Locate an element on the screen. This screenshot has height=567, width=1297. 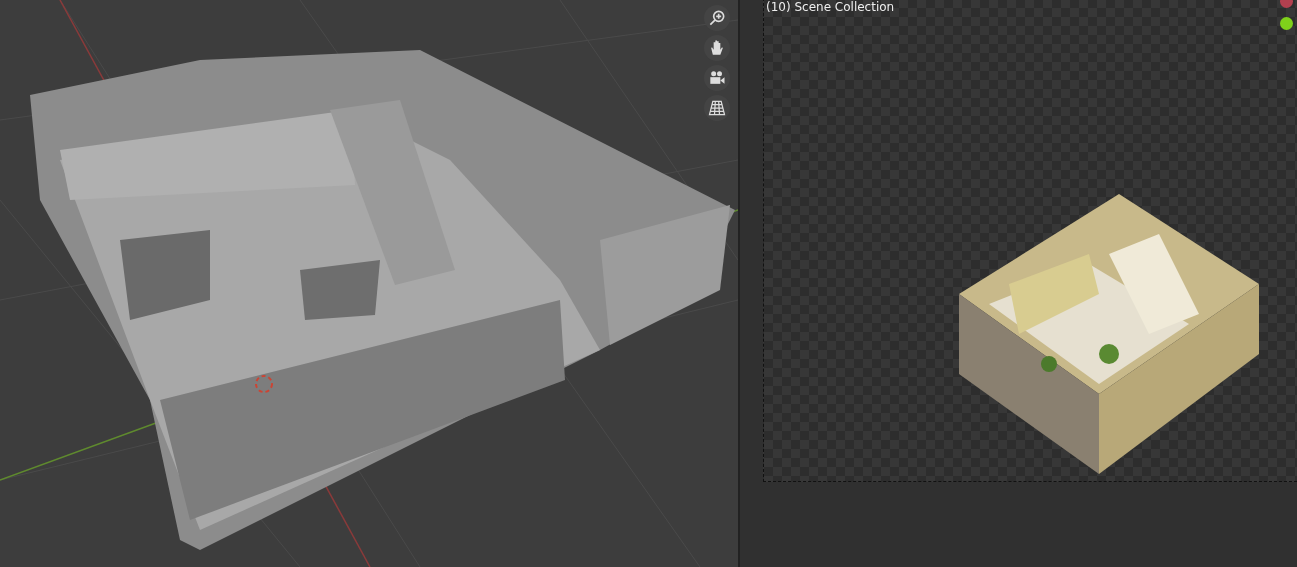
zoom-icon is located at coordinates (717, 18).